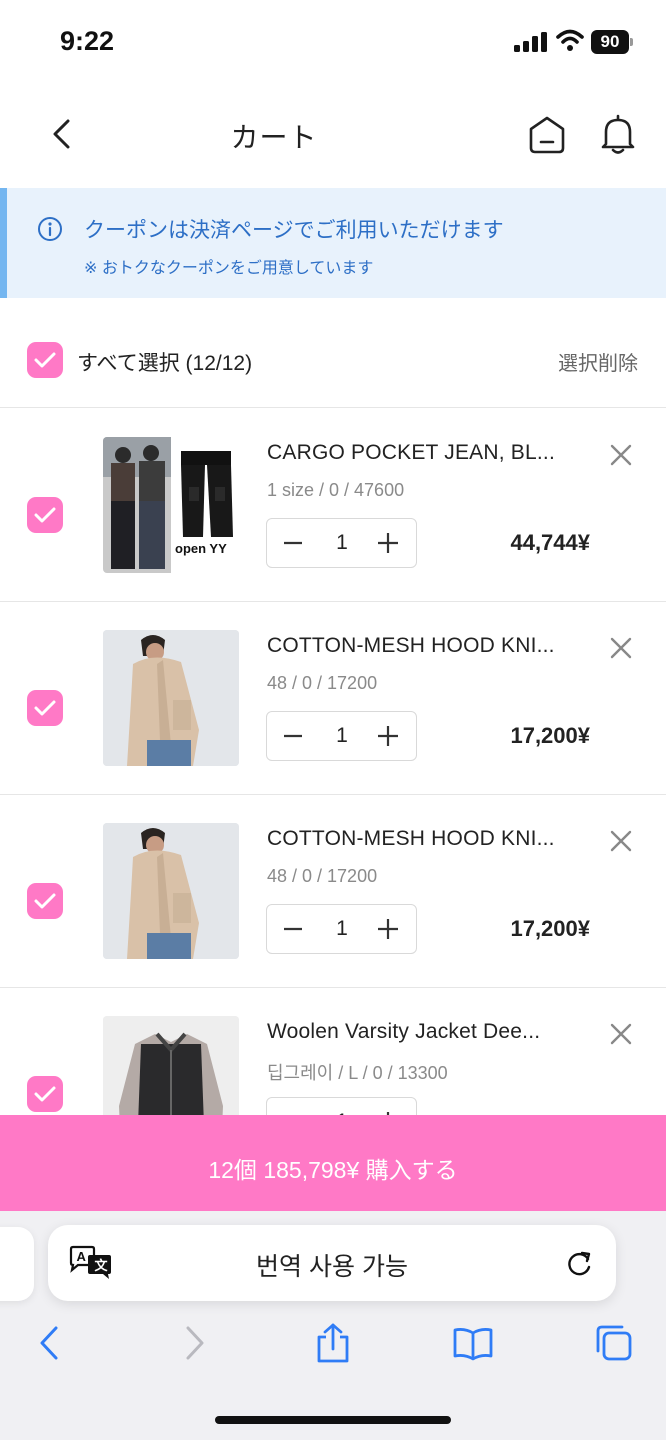 Image resolution: width=666 pixels, height=1440 pixels. What do you see at coordinates (87, 41) in the screenshot?
I see `status-time: 9:22` at bounding box center [87, 41].